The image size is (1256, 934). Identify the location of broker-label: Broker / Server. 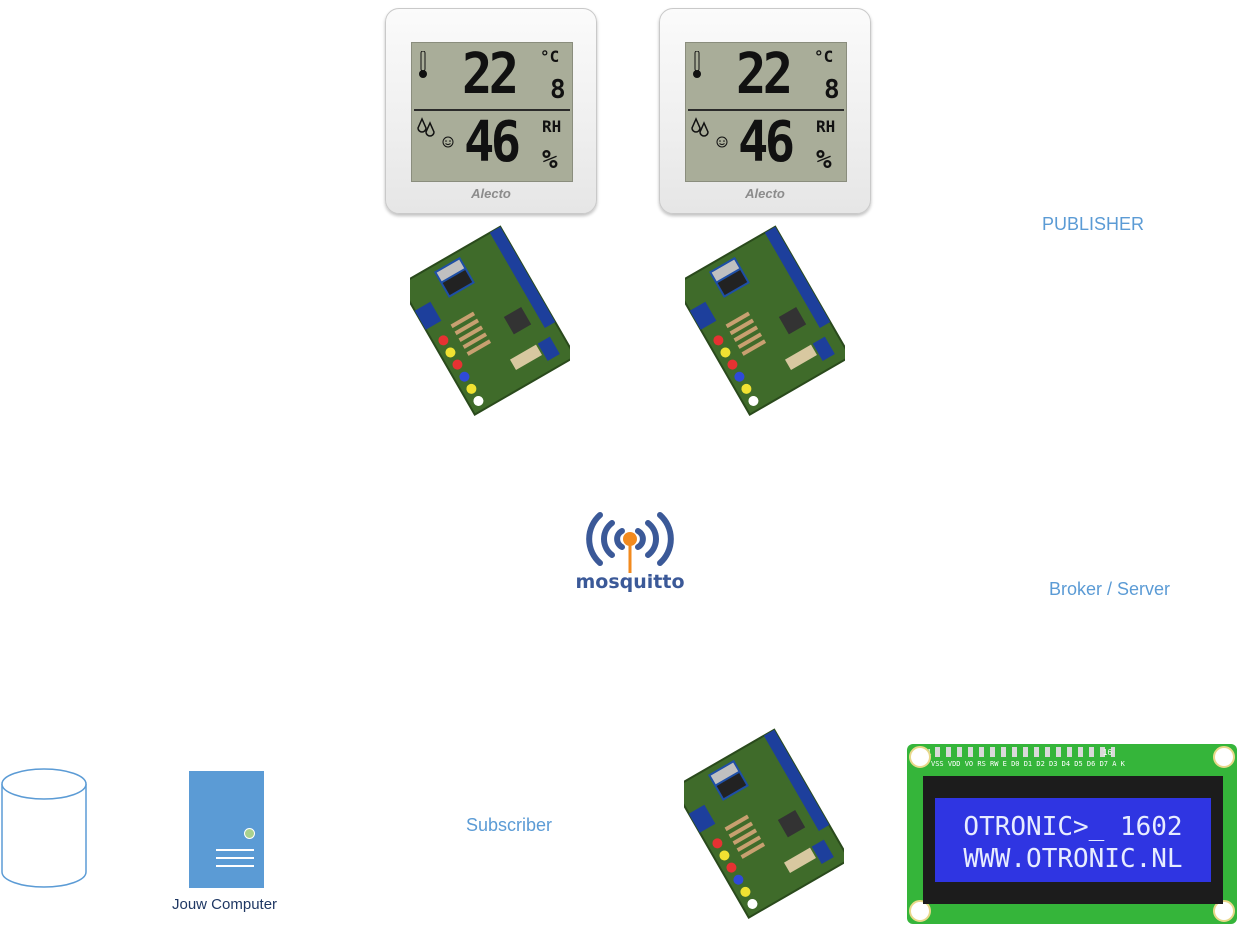
(1110, 589).